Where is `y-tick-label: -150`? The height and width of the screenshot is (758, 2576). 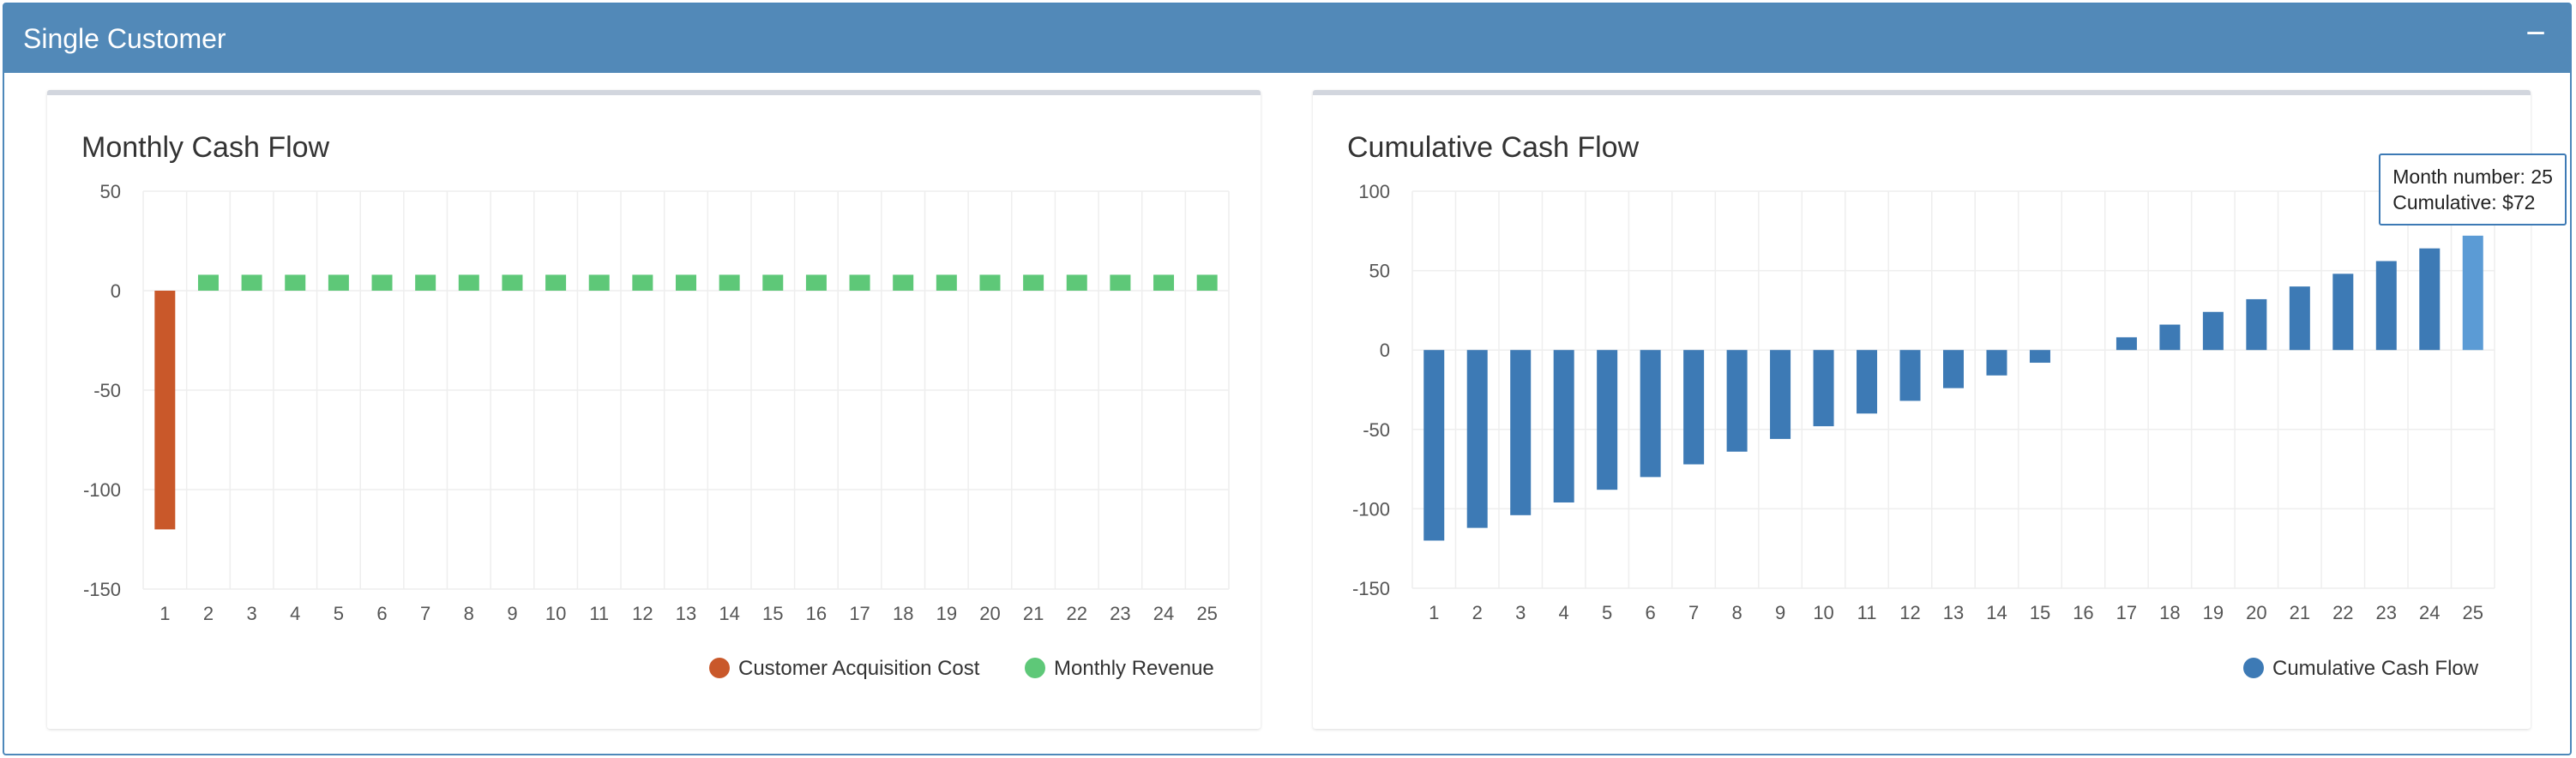 y-tick-label: -150 is located at coordinates (1371, 588).